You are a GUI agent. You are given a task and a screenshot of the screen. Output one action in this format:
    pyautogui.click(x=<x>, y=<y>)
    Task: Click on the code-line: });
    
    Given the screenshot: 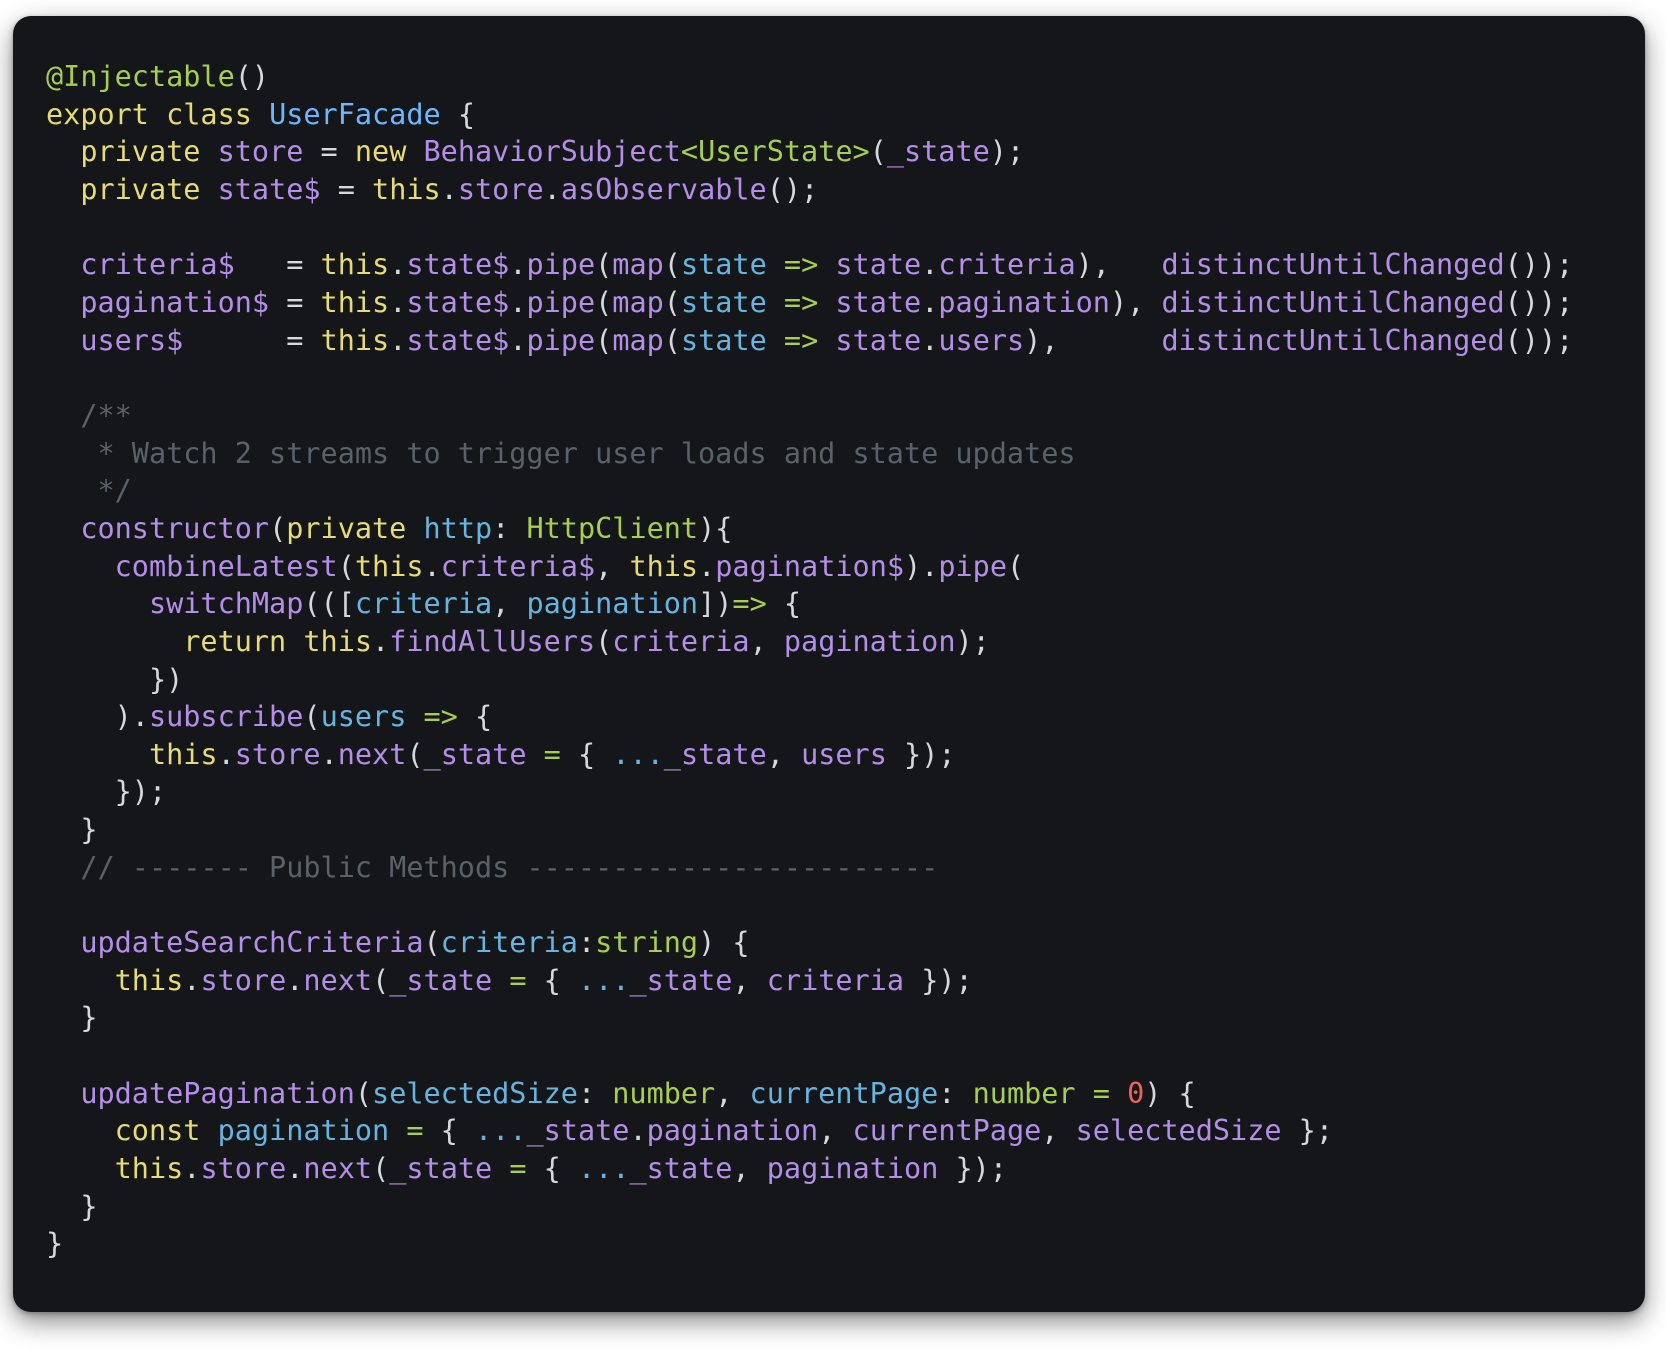 What is the action you would take?
    pyautogui.click(x=809, y=792)
    